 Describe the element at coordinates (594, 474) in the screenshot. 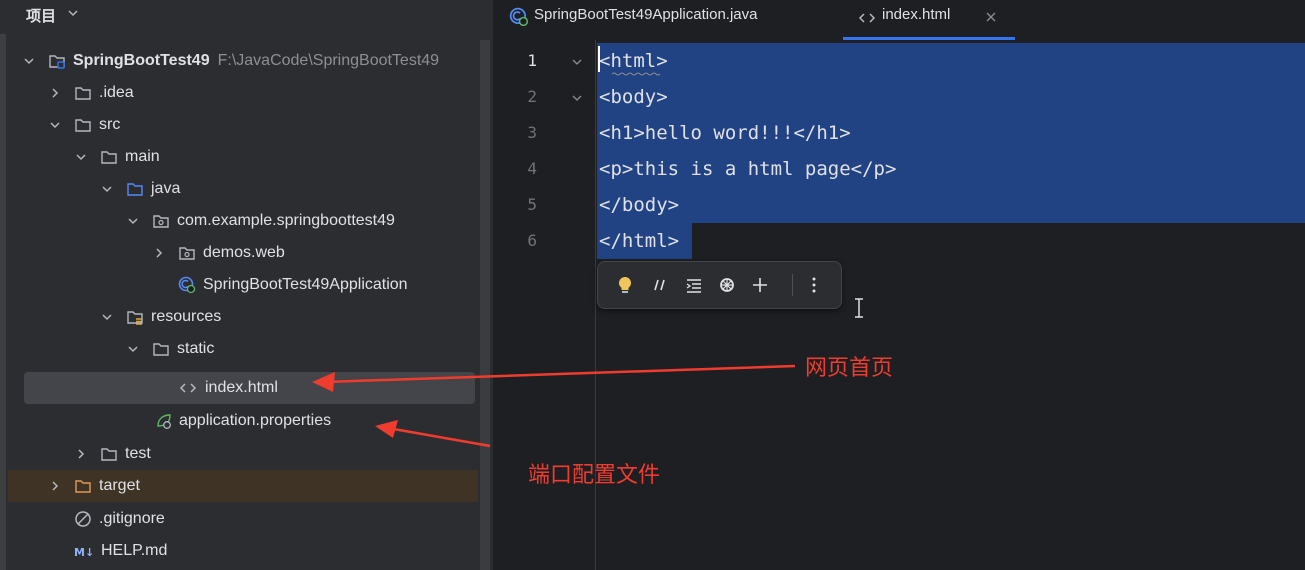

I see `annotation-port-config: 端口配置文件` at that location.